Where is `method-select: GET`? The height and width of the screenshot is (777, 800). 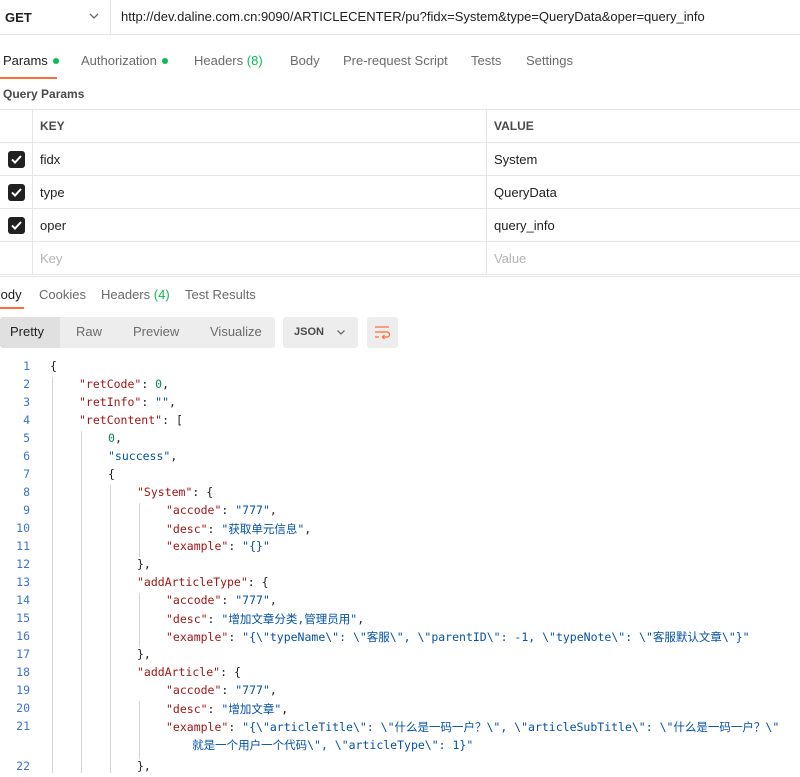 method-select: GET is located at coordinates (55, 17).